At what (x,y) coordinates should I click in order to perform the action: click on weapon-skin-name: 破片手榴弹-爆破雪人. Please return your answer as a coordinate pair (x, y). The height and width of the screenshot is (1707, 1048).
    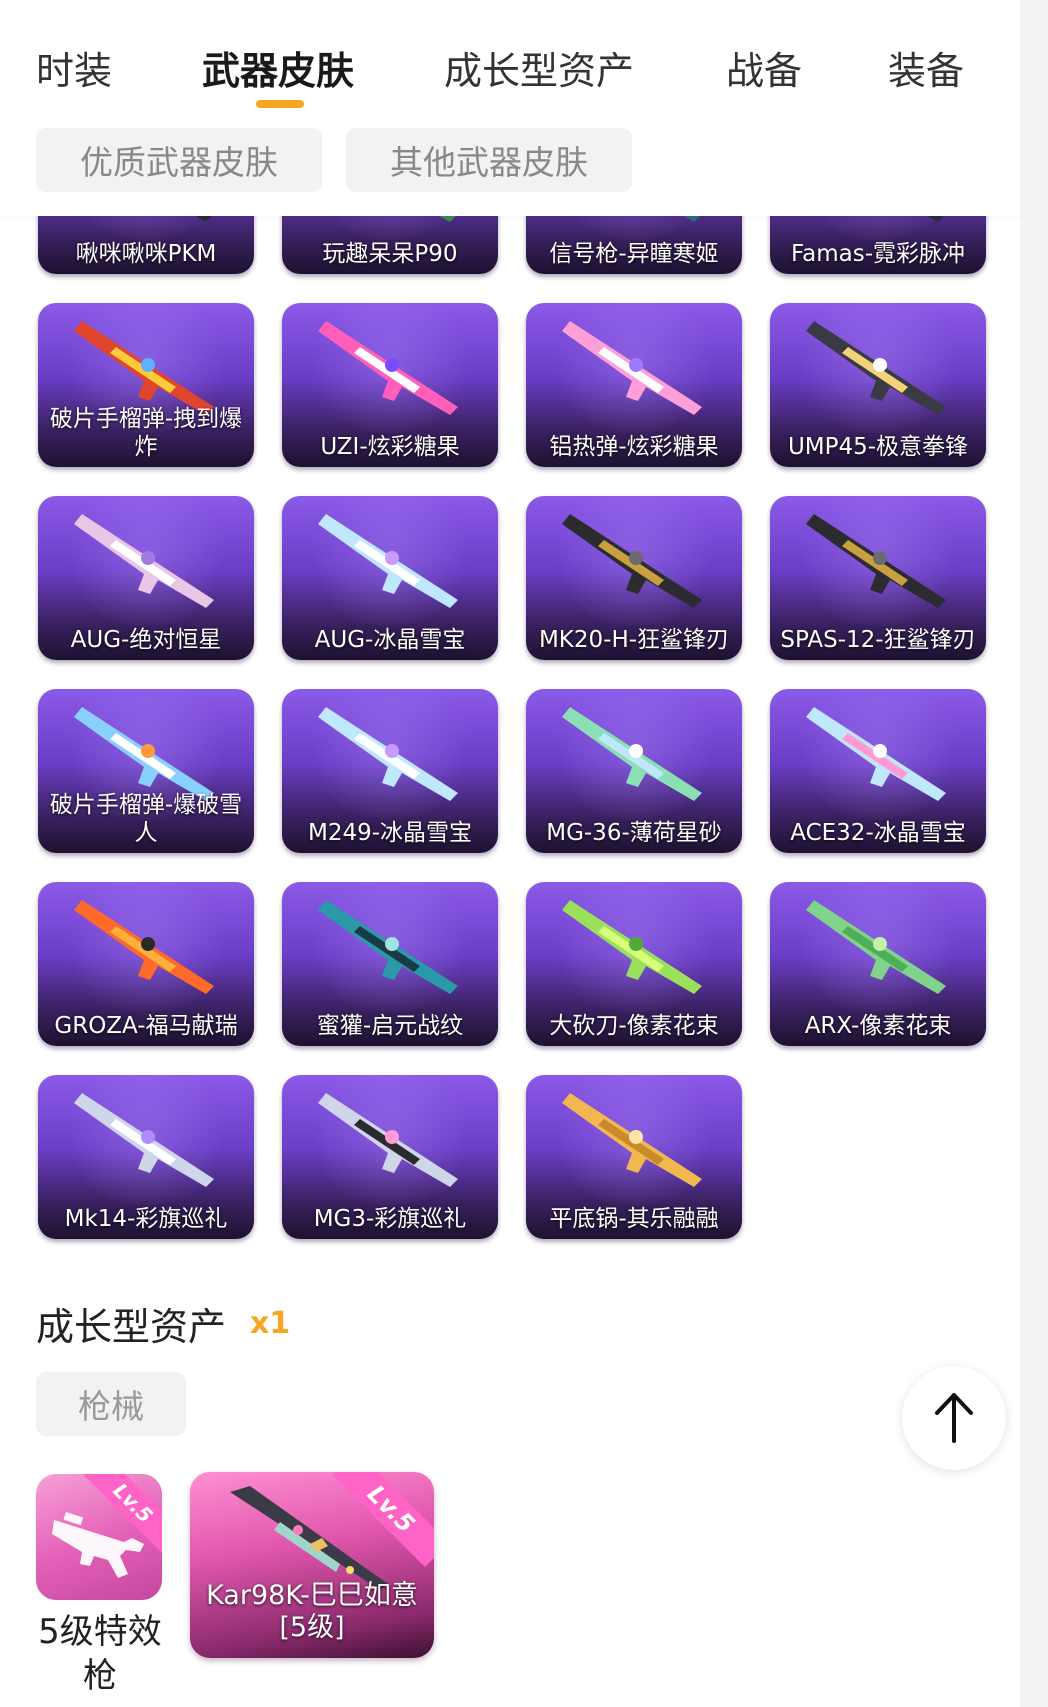
    Looking at the image, I should click on (146, 819).